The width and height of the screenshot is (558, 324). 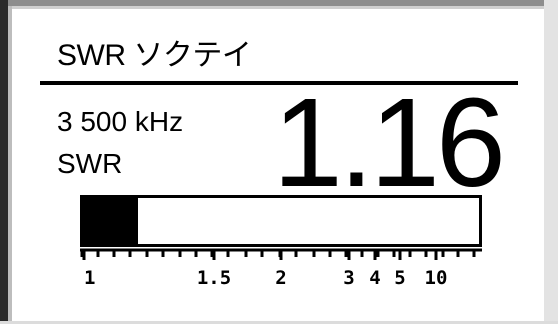 What do you see at coordinates (374, 278) in the screenshot?
I see `scale-label: 4` at bounding box center [374, 278].